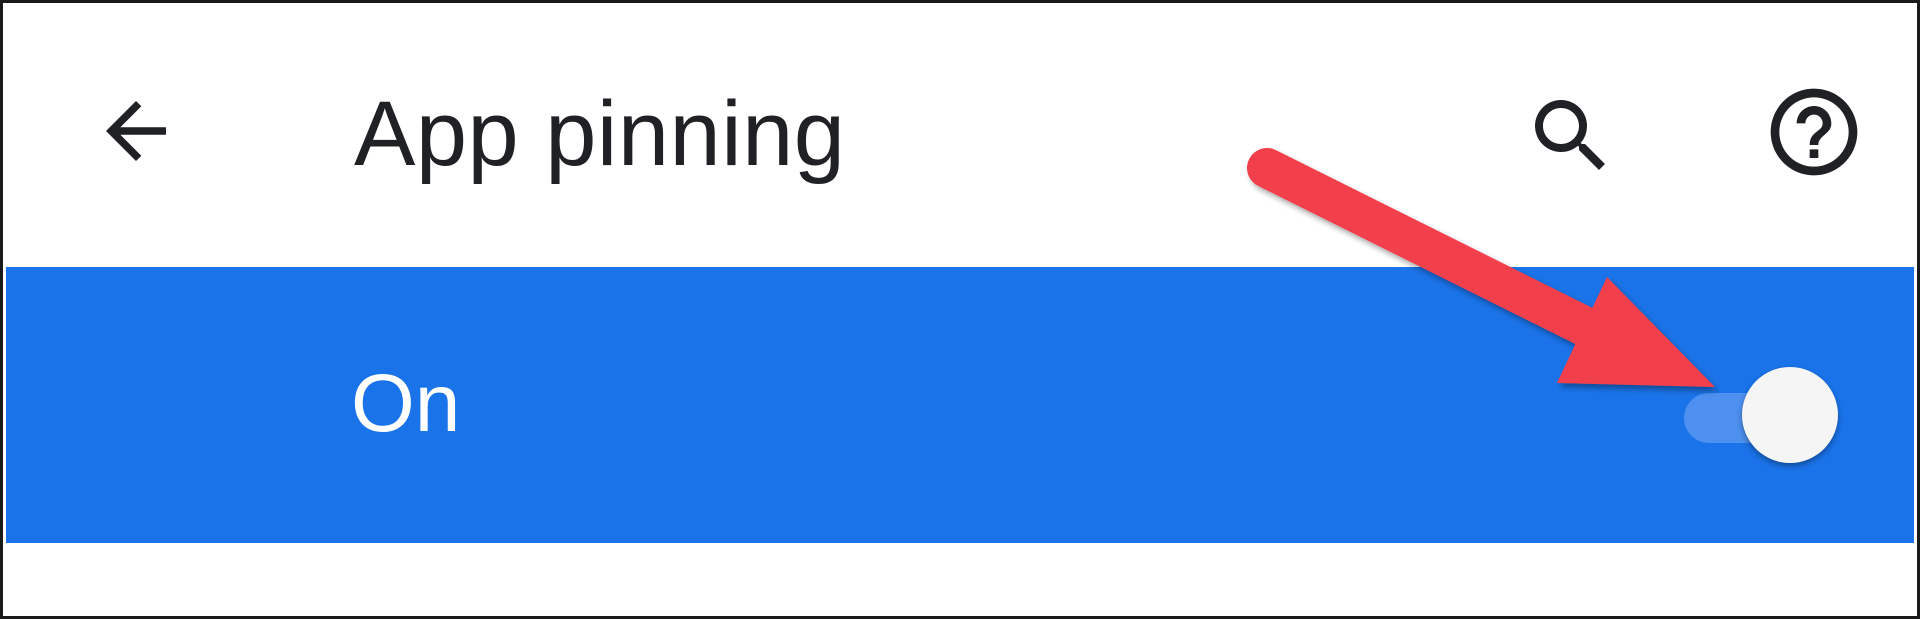  I want to click on search-icon, so click(1570, 135).